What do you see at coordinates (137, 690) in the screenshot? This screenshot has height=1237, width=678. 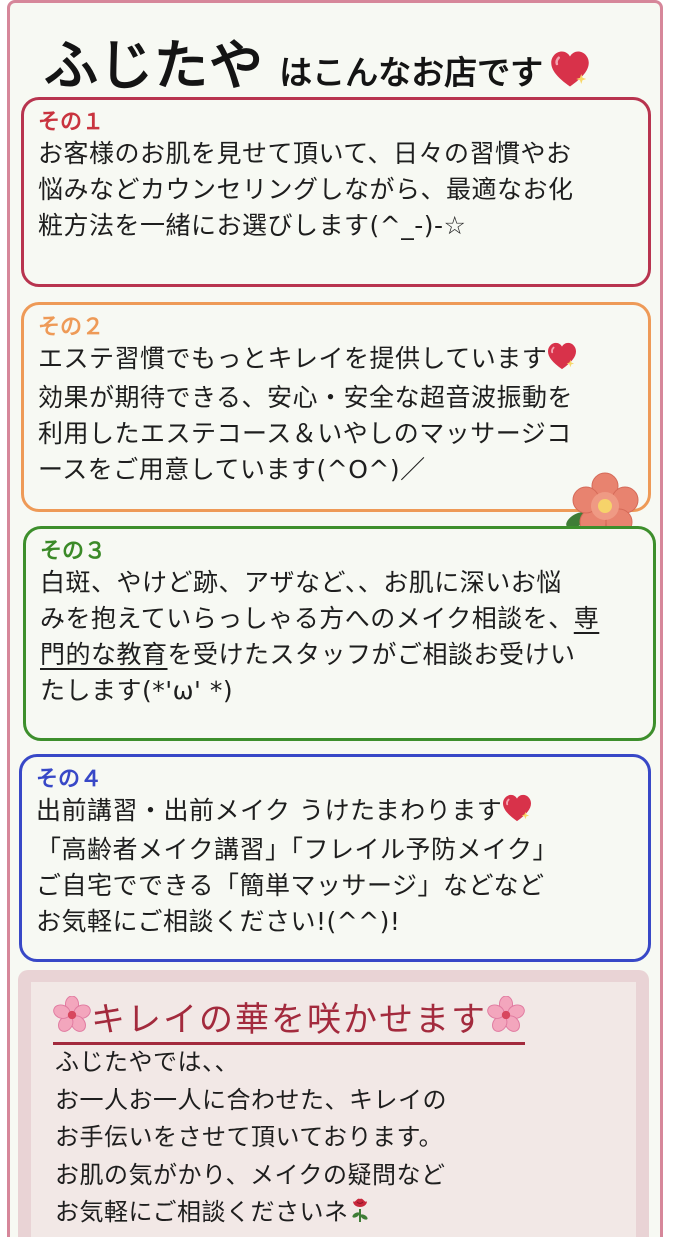 I see `card-text-line: たします(*'ω' *)` at bounding box center [137, 690].